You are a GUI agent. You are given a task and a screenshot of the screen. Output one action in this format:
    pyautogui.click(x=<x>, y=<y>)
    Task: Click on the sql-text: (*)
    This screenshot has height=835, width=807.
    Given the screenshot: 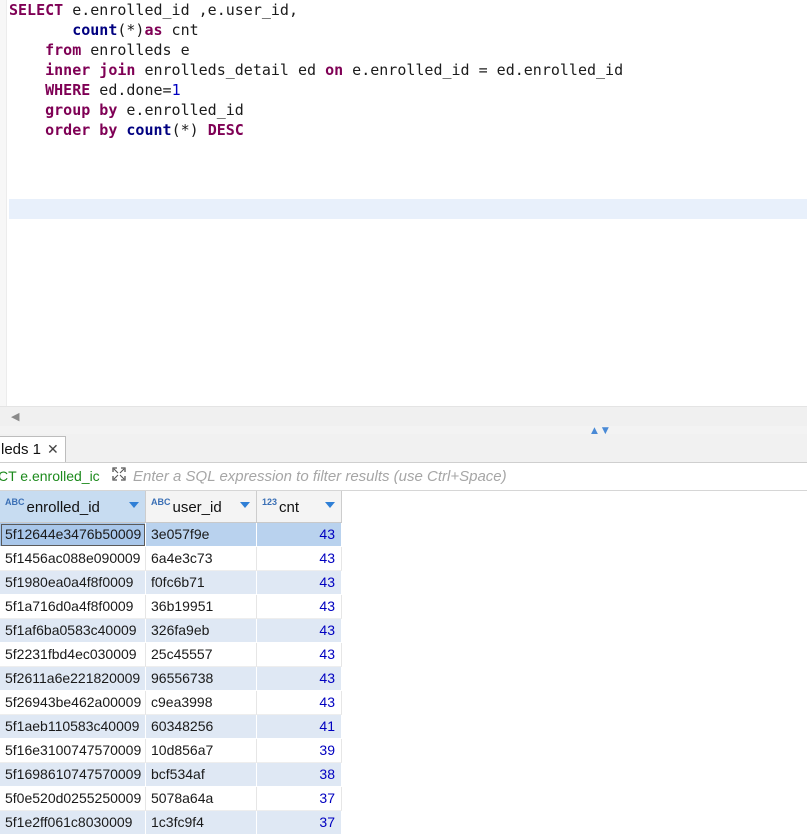 What is the action you would take?
    pyautogui.click(x=131, y=30)
    